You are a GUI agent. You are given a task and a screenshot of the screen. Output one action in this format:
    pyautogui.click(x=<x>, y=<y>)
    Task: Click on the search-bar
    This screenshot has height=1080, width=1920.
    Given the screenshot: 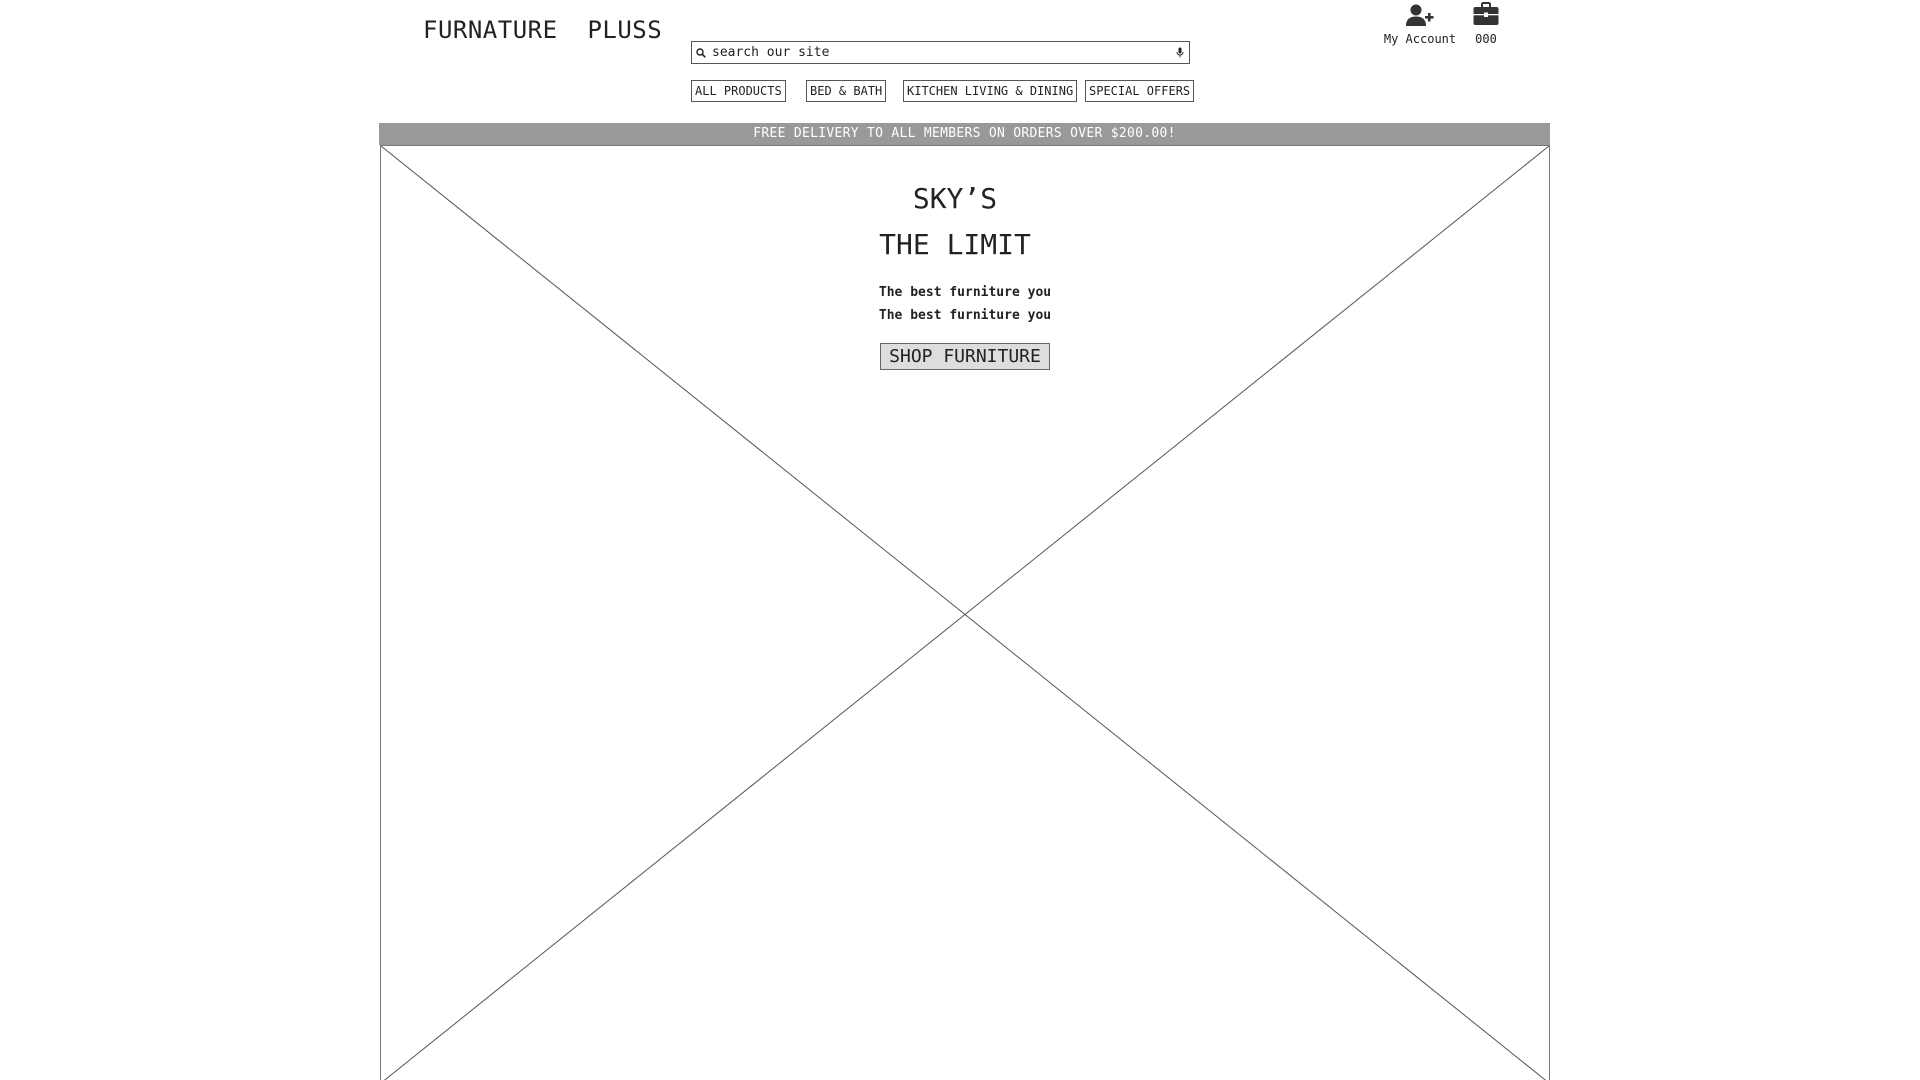 What is the action you would take?
    pyautogui.click(x=940, y=52)
    